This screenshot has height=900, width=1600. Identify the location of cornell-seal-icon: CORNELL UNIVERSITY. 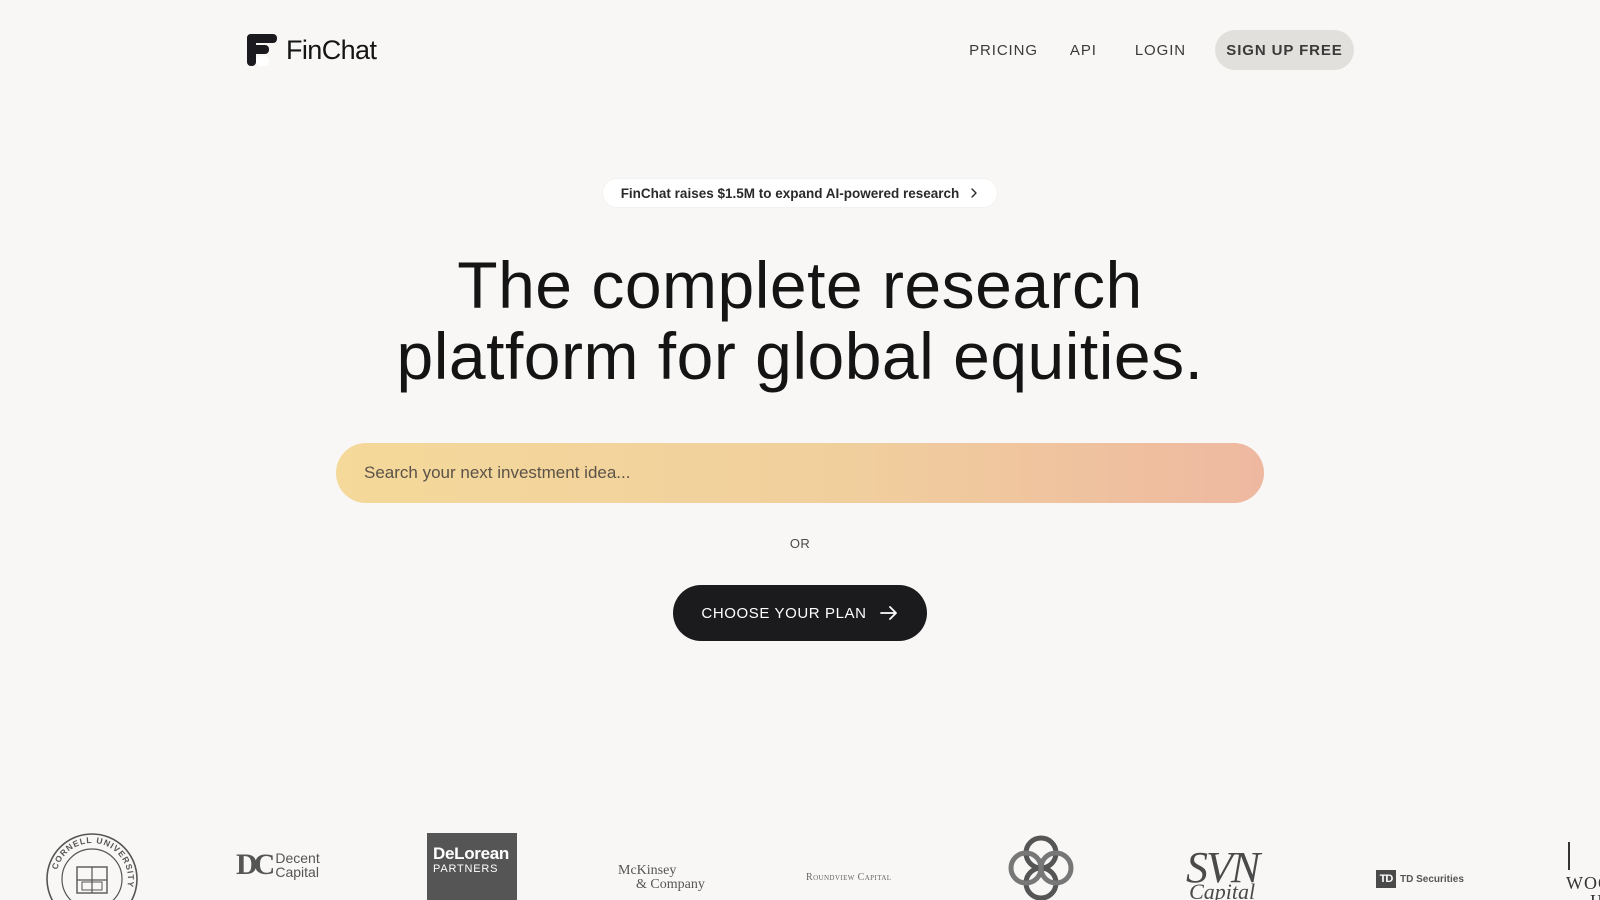
(92, 866).